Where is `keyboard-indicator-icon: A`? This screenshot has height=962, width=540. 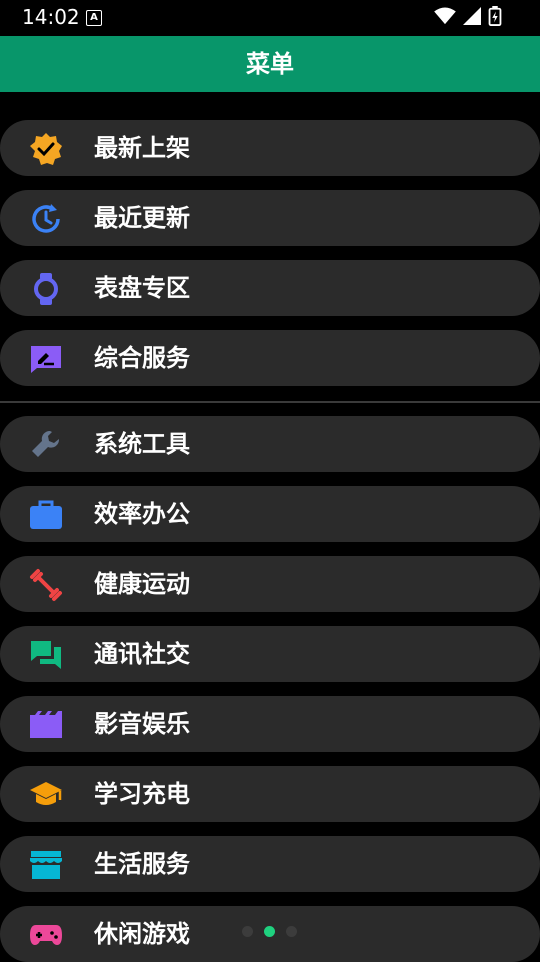
keyboard-indicator-icon: A is located at coordinates (94, 18).